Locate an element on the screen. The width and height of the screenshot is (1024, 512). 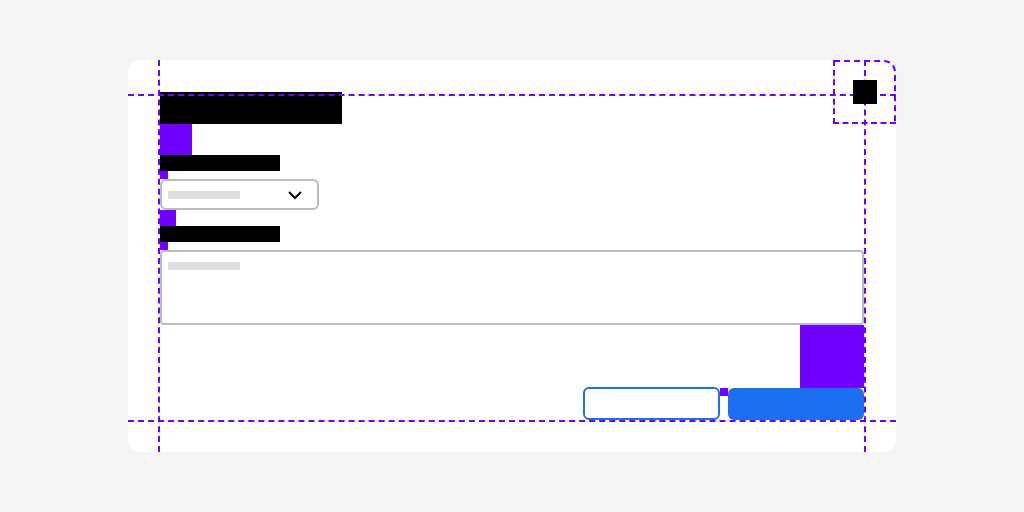
dropdown-field is located at coordinates (239, 194).